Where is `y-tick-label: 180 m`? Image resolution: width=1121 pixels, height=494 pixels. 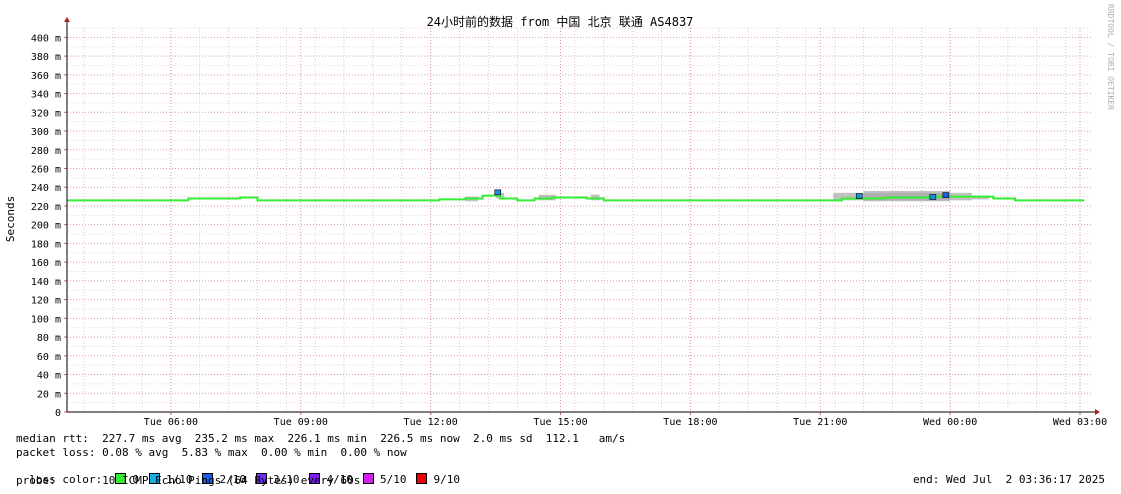 y-tick-label: 180 m is located at coordinates (46, 244).